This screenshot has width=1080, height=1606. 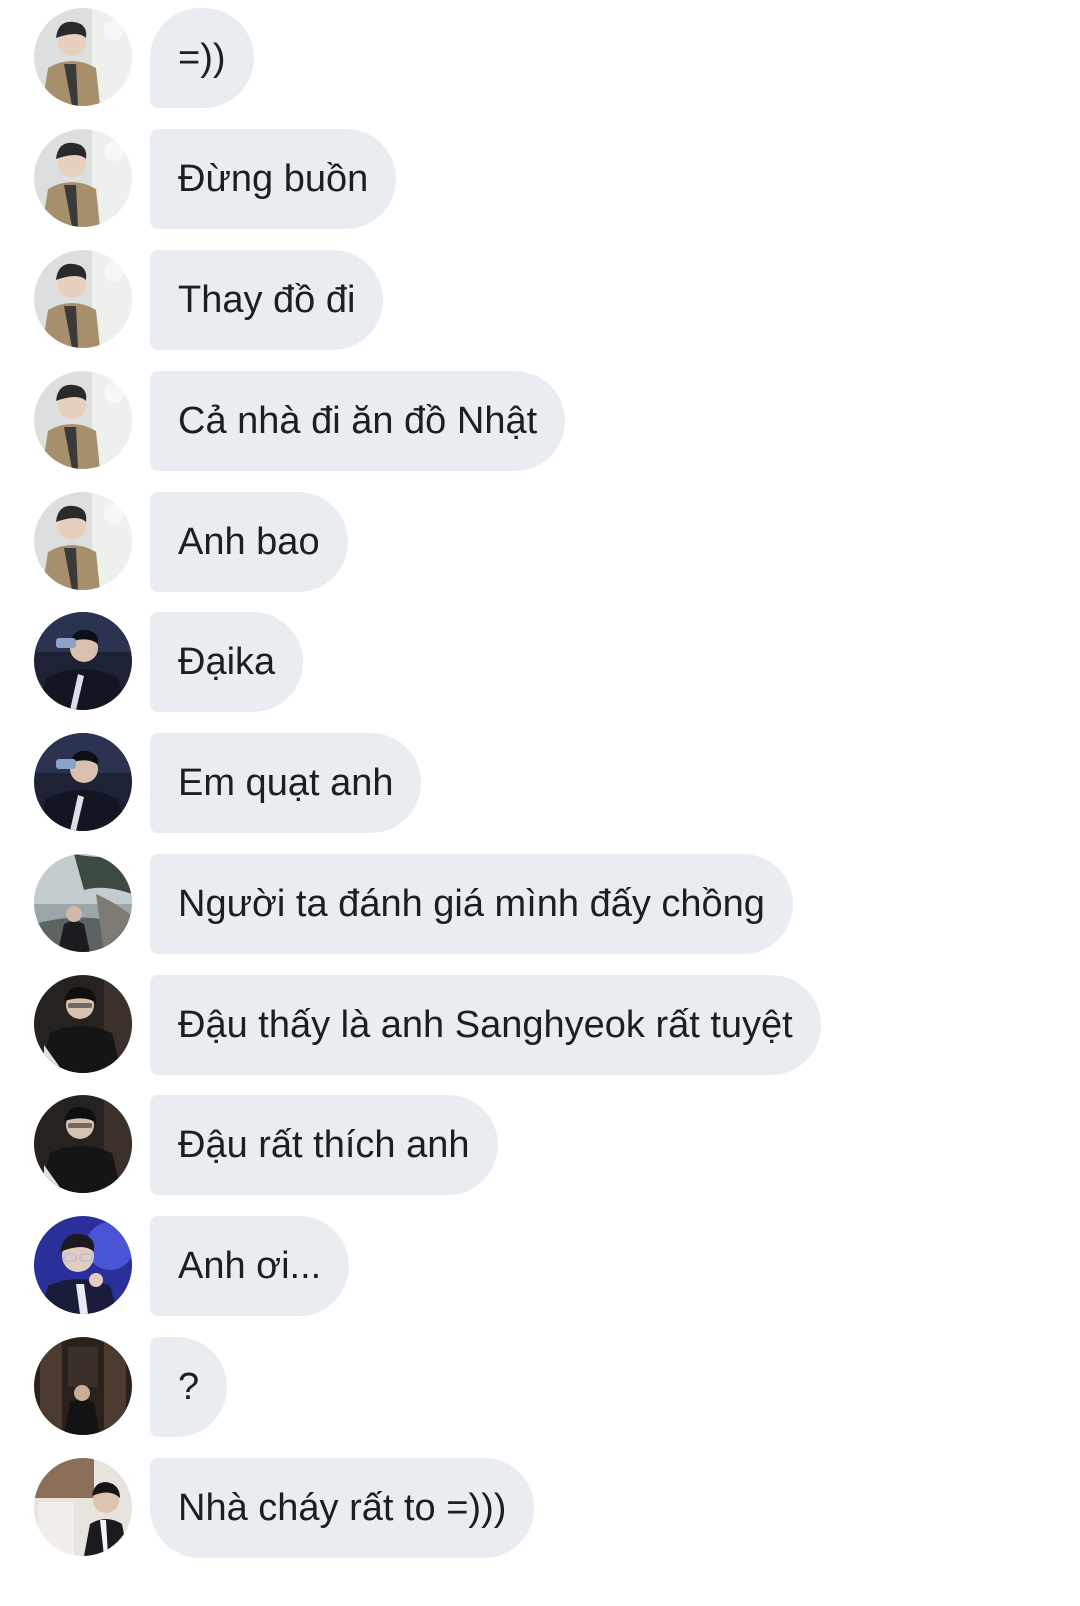 I want to click on message-bubble: =)), so click(x=202, y=58).